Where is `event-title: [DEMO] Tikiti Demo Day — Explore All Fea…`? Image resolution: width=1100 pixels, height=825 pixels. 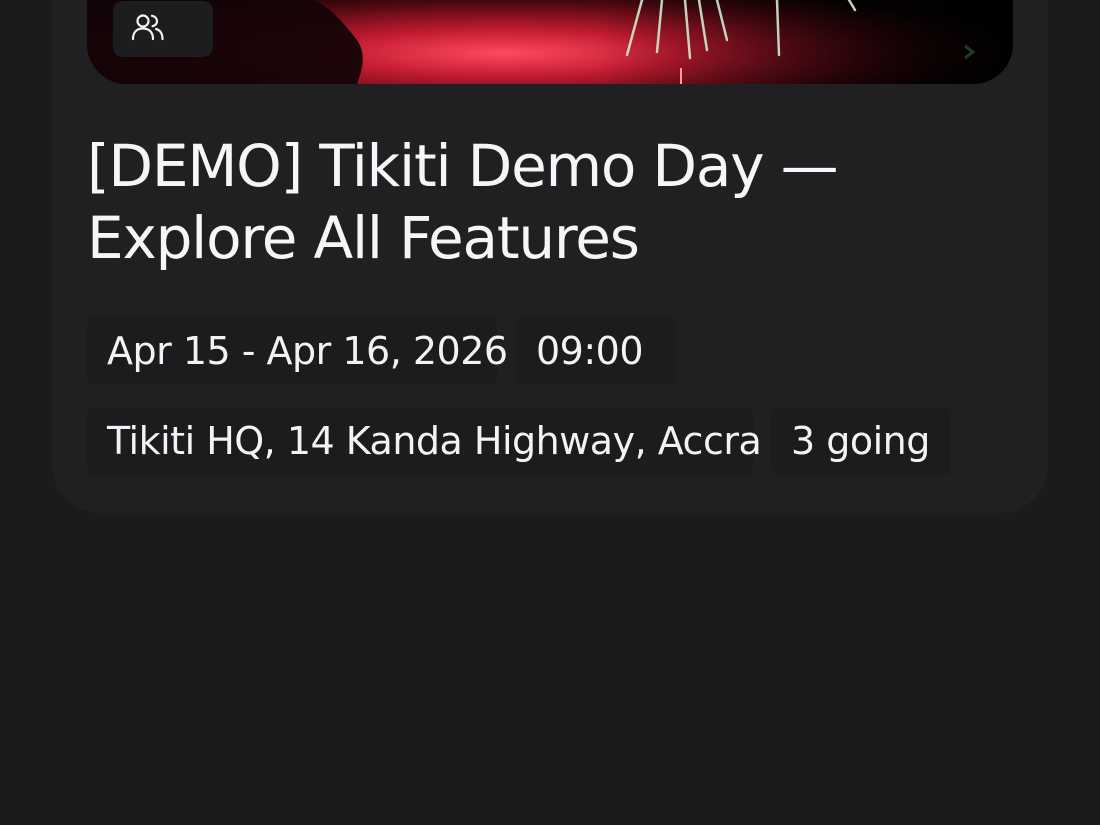
event-title: [DEMO] Tikiti Demo Day — Explore All Fea… is located at coordinates (537, 202).